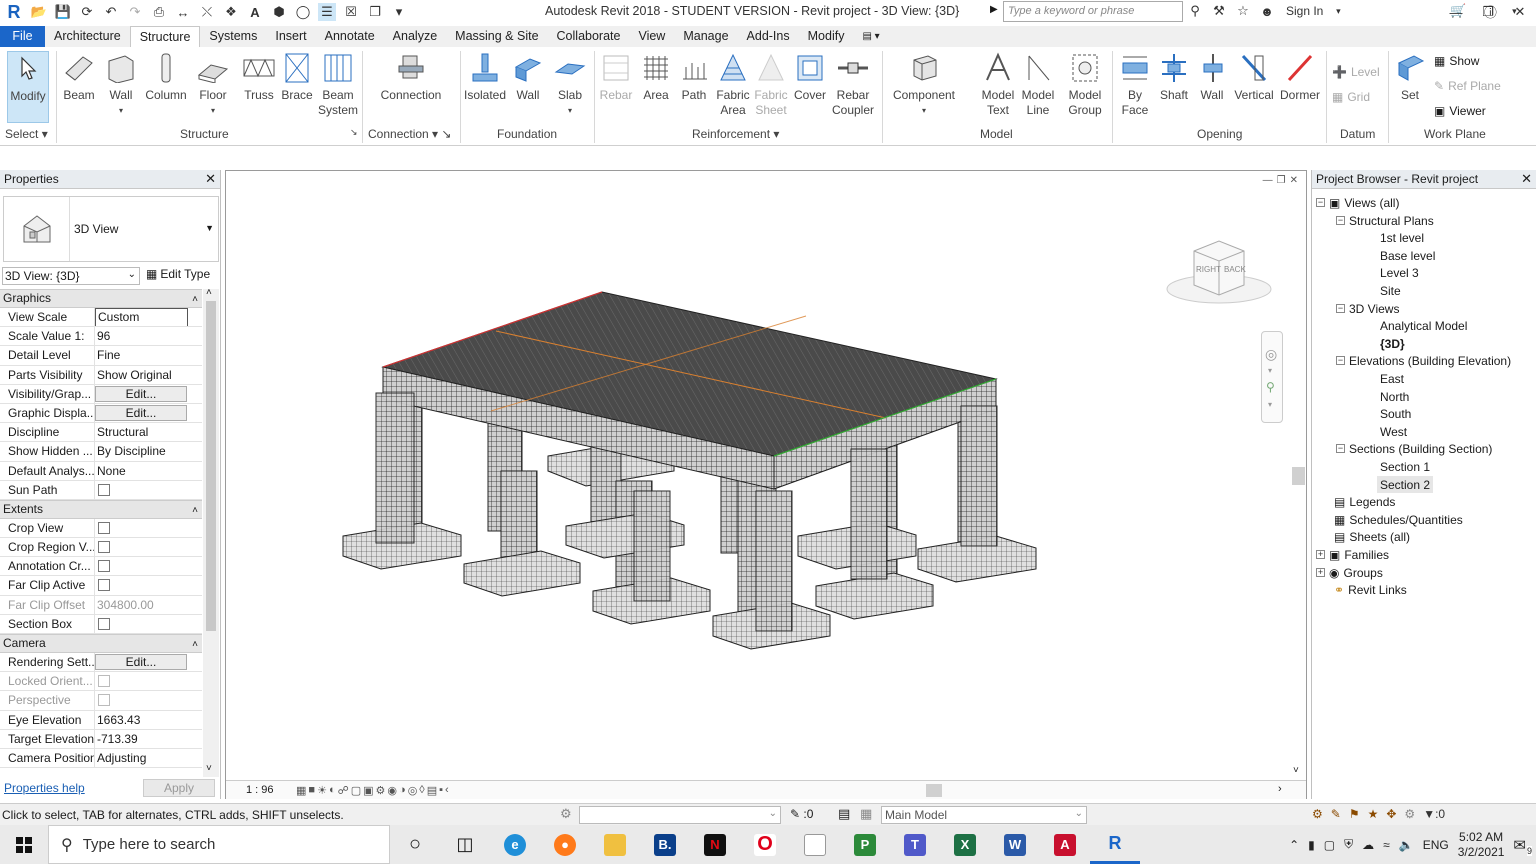 The image size is (1536, 864). Describe the element at coordinates (63, 12) in the screenshot. I see `save-icon: 💾` at that location.